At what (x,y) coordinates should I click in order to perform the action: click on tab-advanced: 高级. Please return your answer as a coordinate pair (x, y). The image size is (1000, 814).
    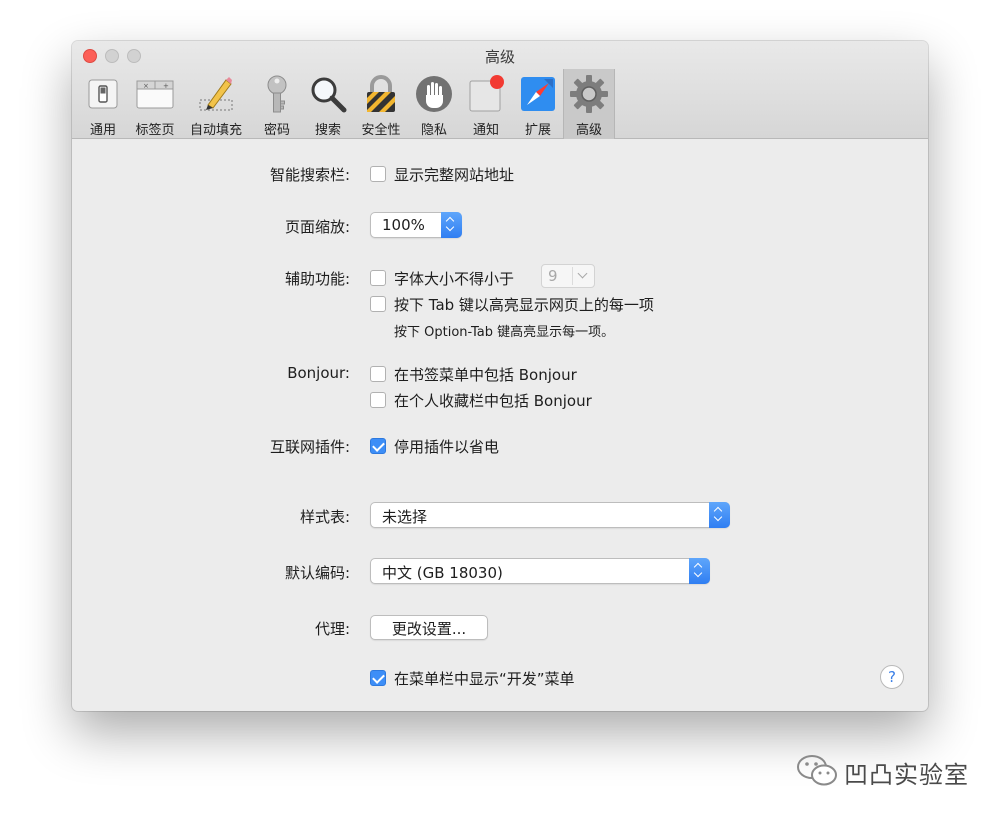
    Looking at the image, I should click on (589, 104).